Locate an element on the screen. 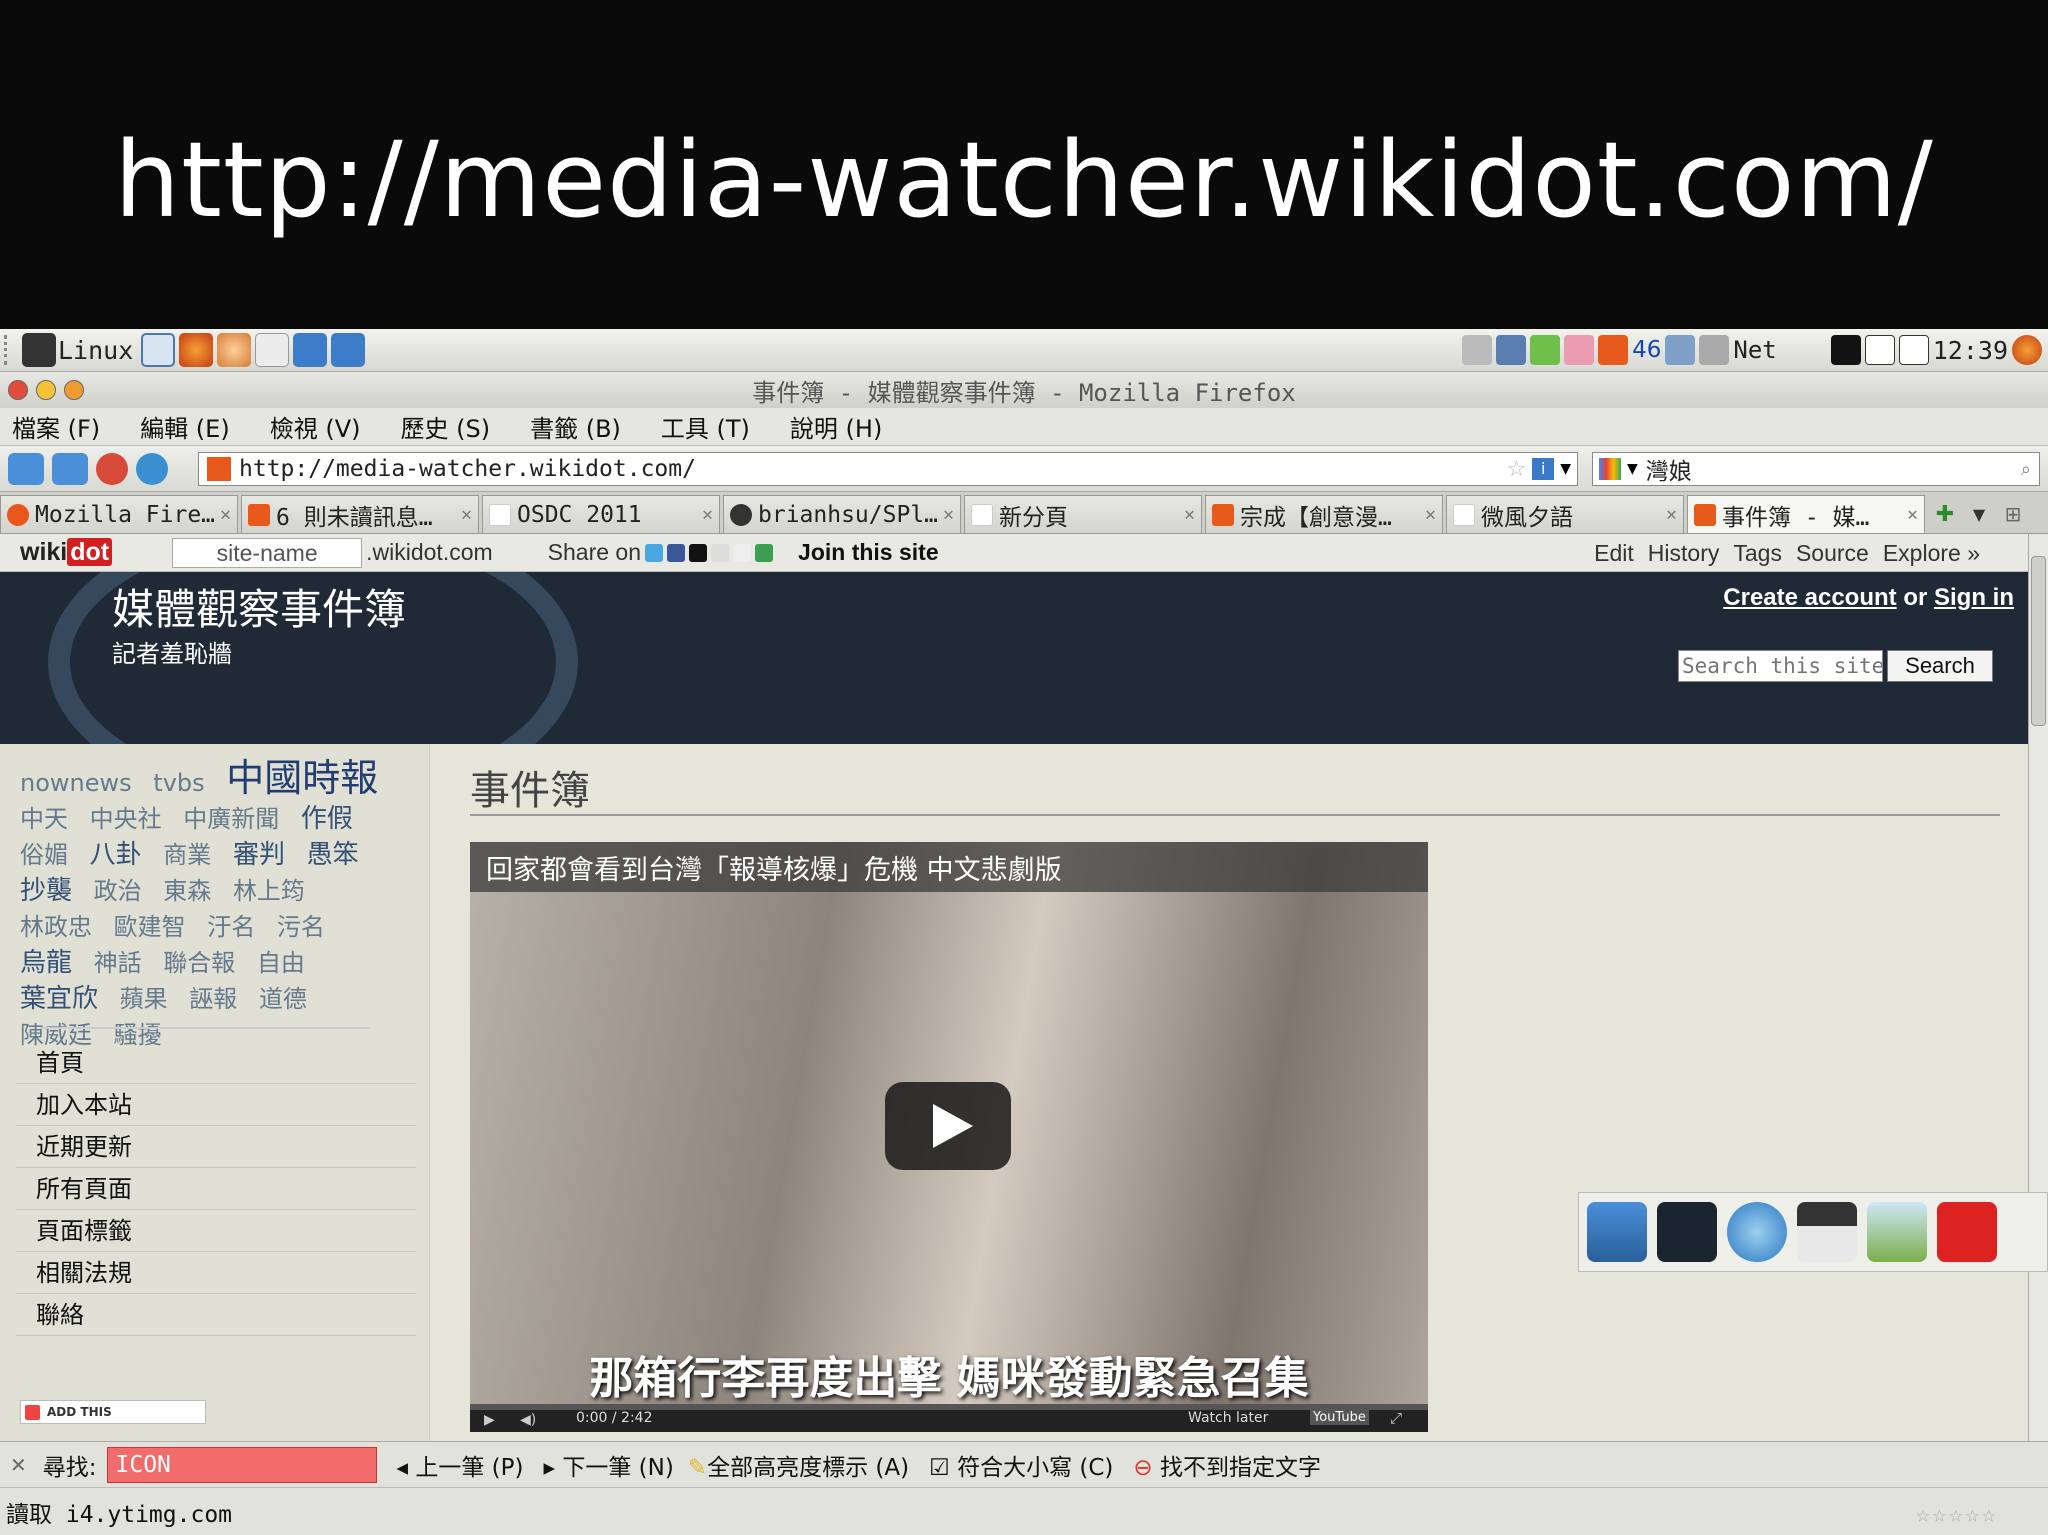 This screenshot has height=1535, width=2048. tag-link: 自由 is located at coordinates (281, 963).